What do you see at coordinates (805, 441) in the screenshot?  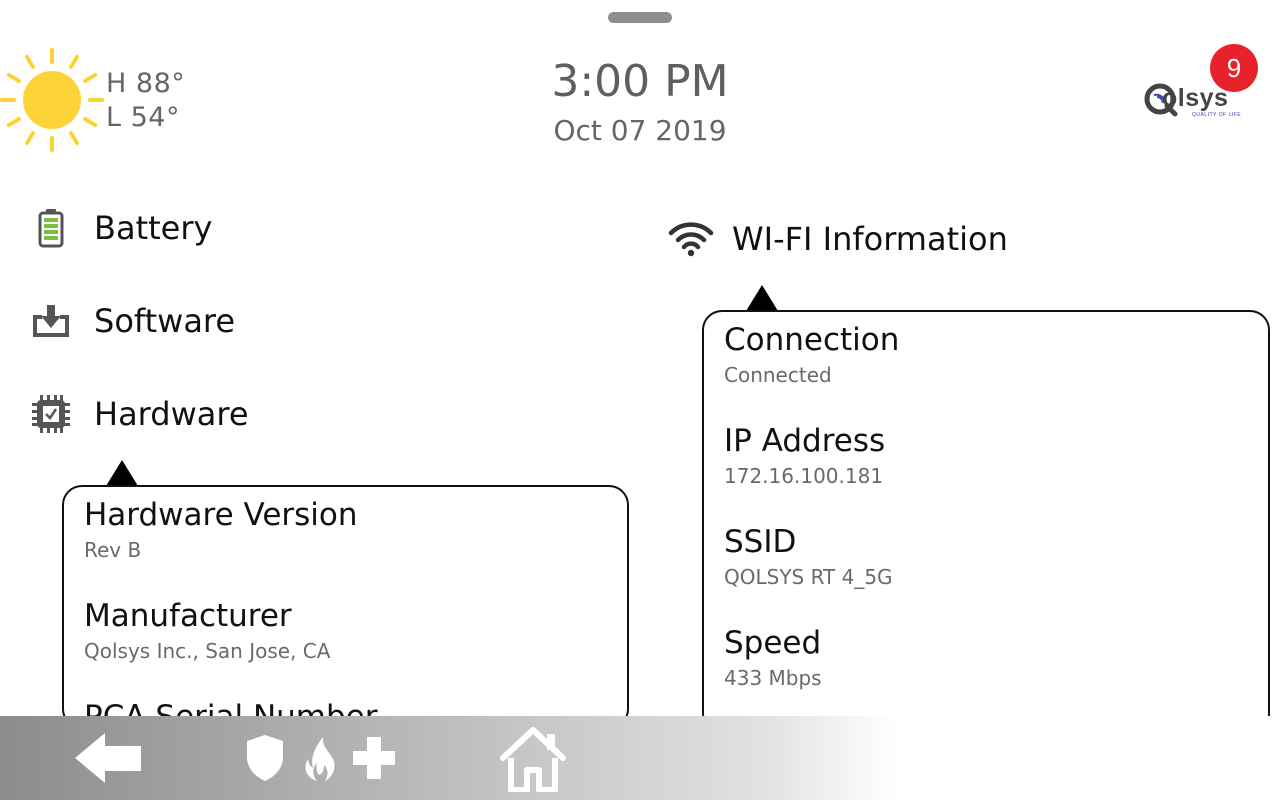 I see `field-title: IP Address` at bounding box center [805, 441].